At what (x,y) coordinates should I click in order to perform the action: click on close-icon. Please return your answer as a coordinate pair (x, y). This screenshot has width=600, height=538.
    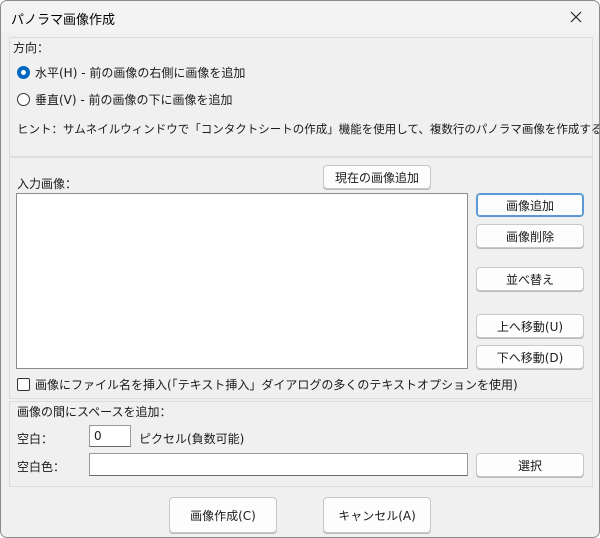
    Looking at the image, I should click on (576, 17).